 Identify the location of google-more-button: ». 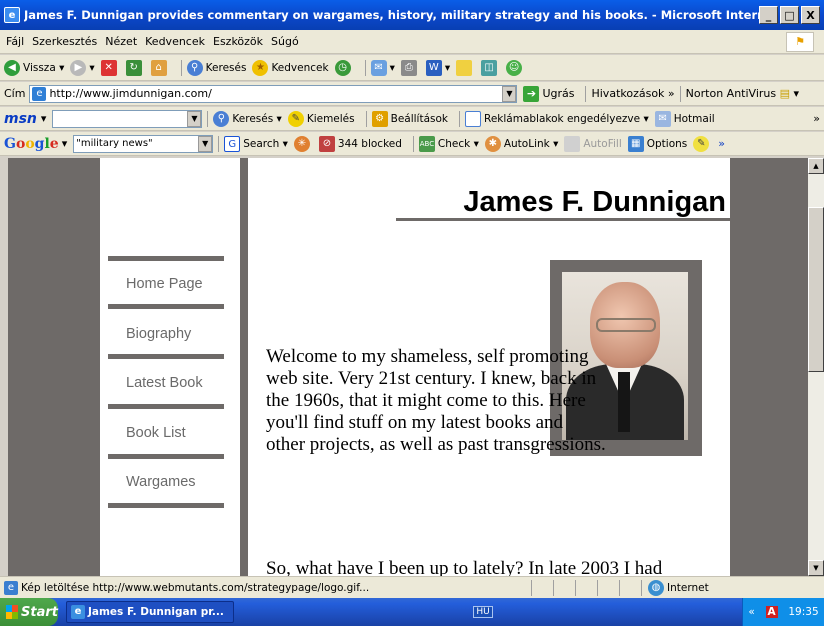
(721, 143).